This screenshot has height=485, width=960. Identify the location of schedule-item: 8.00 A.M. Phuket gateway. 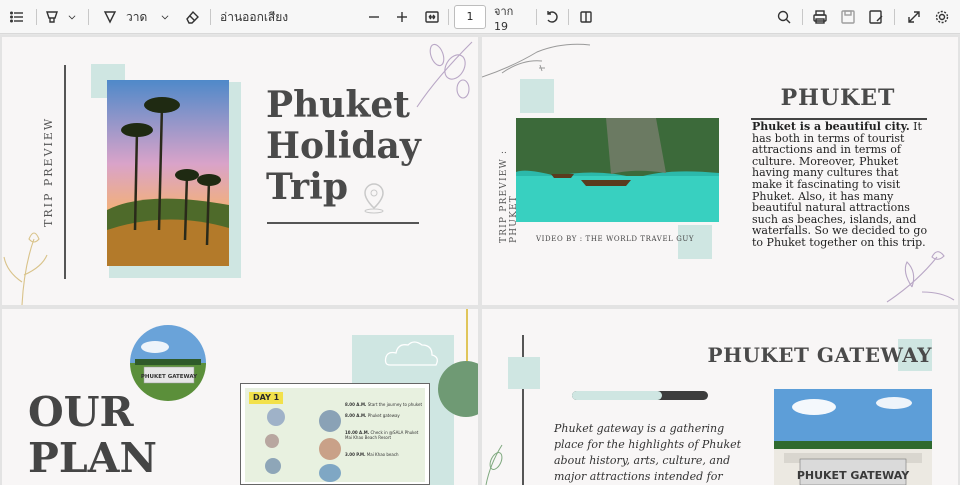
(384, 415).